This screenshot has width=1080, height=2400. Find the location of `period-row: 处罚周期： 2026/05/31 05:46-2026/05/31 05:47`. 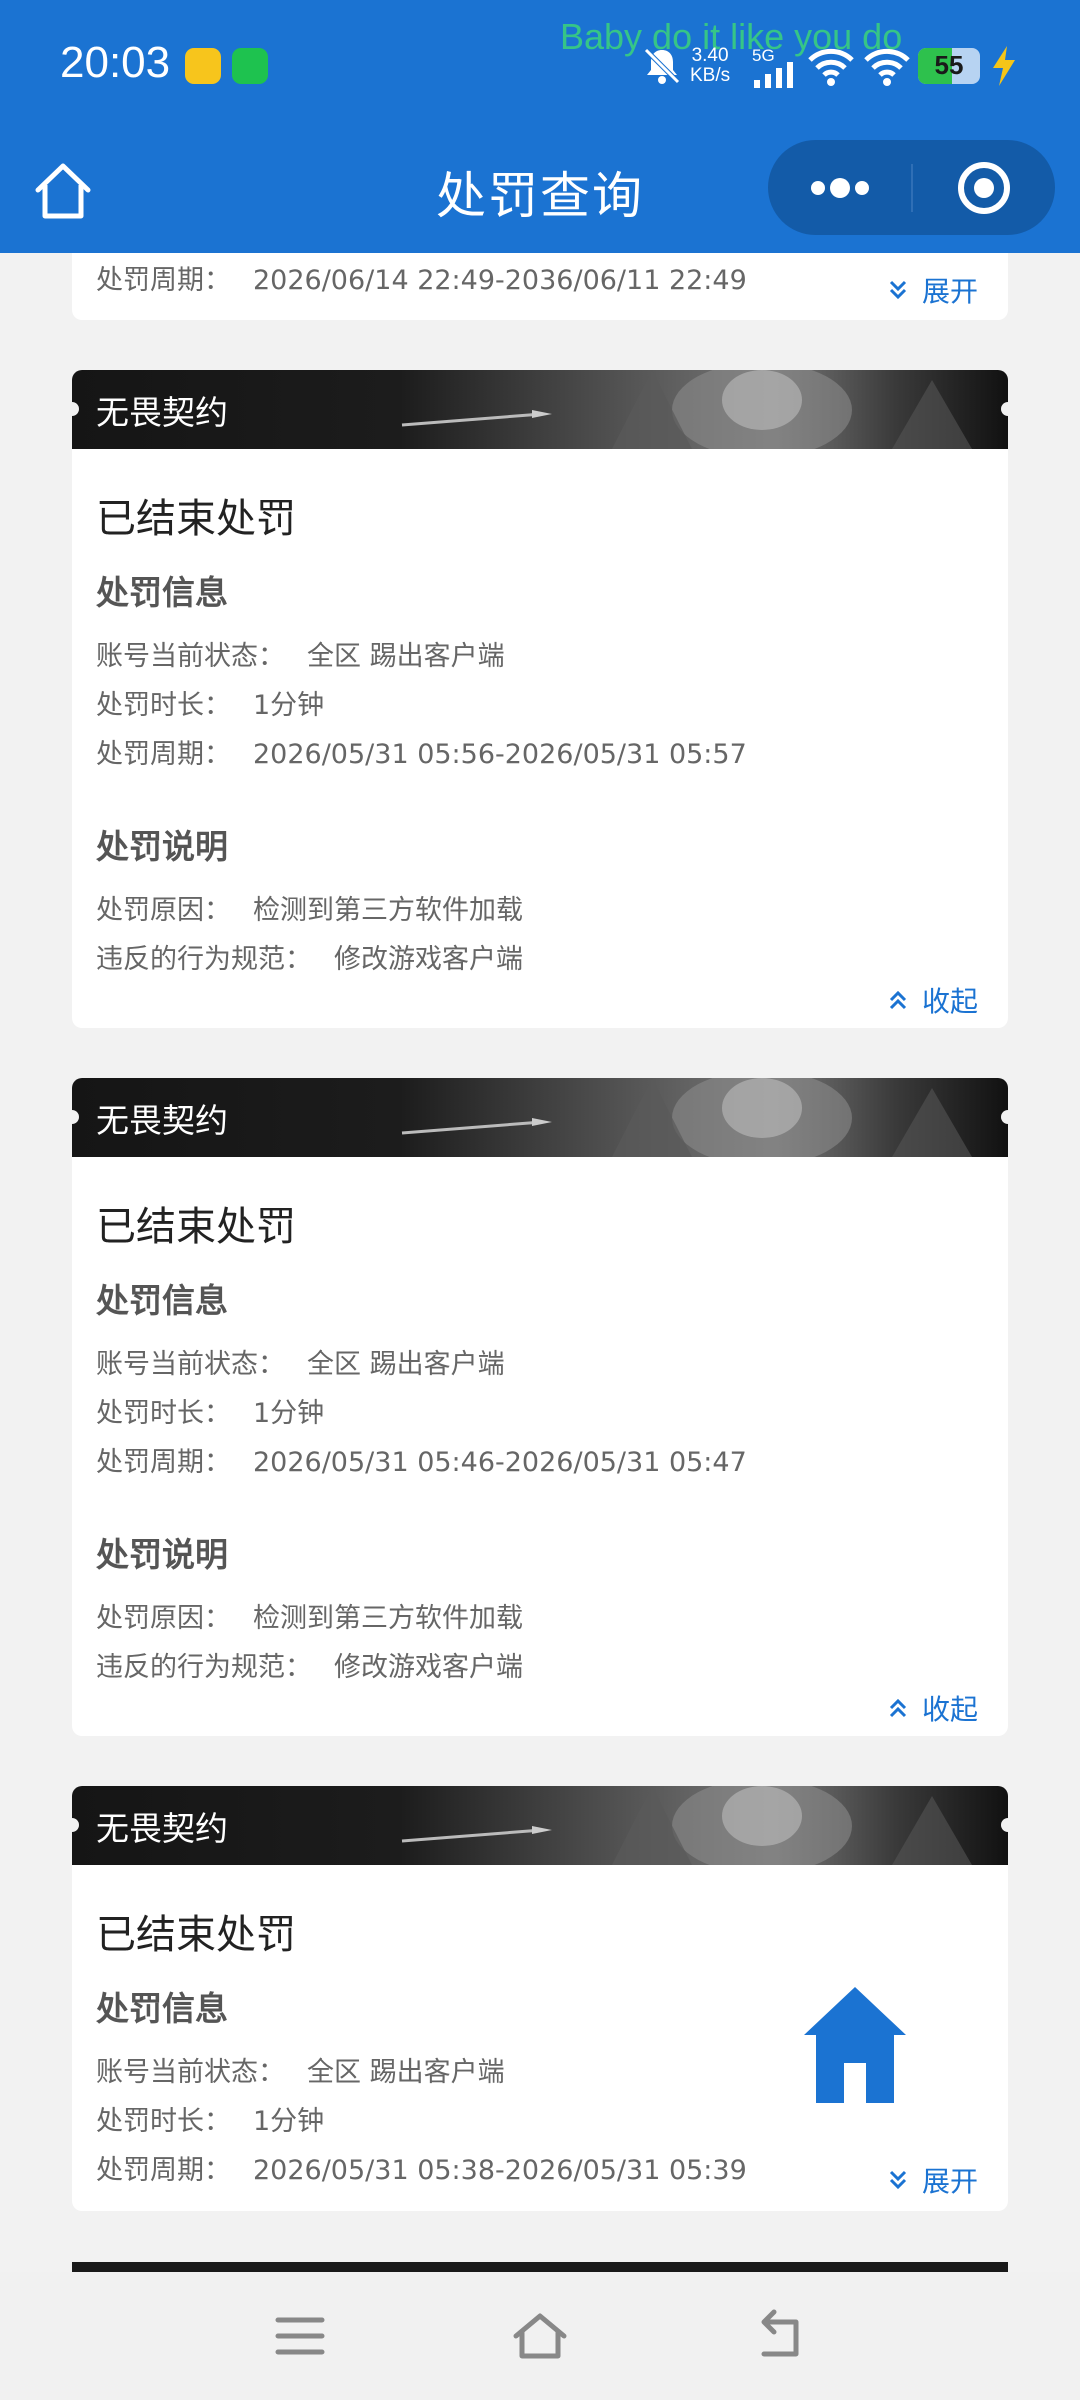

period-row: 处罚周期： 2026/05/31 05:46-2026/05/31 05:47 is located at coordinates (421, 1459).